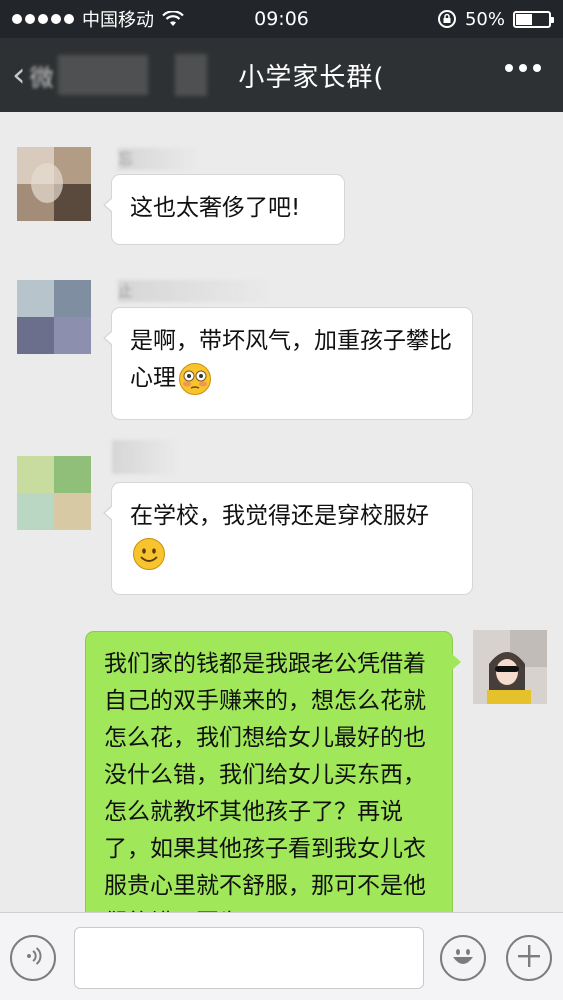  What do you see at coordinates (215, 208) in the screenshot?
I see `message-text: 这也太奢侈了吧!` at bounding box center [215, 208].